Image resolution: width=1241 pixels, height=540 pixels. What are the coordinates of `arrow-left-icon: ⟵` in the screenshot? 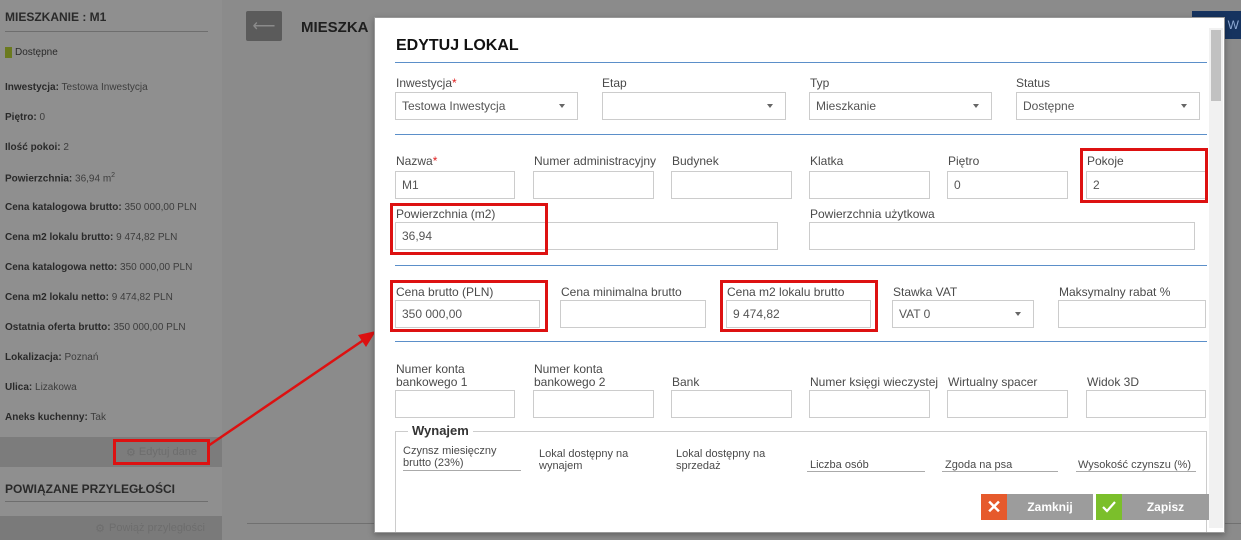 It's located at (264, 26).